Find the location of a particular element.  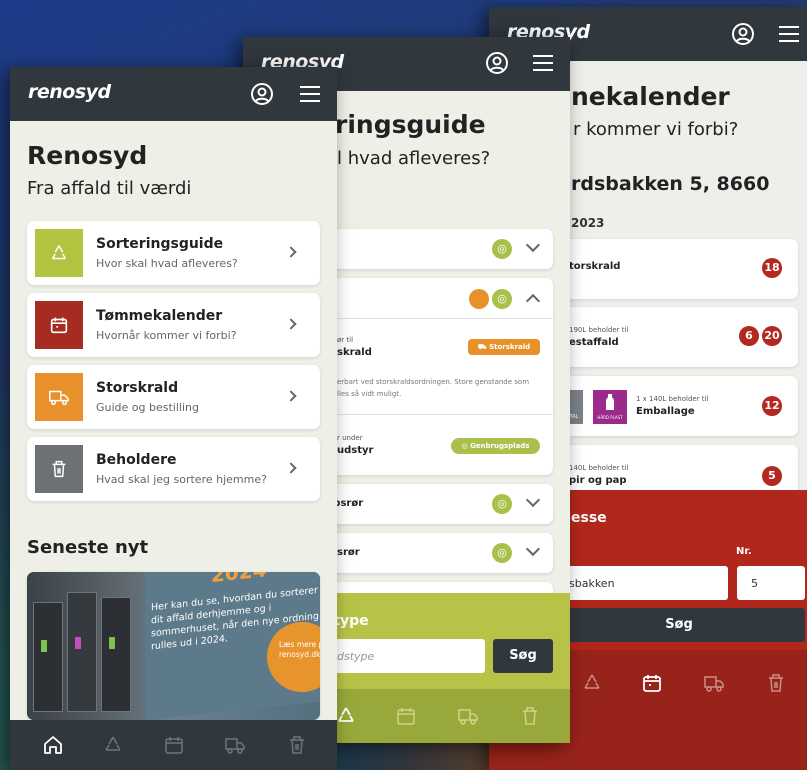

nr-label: Nr. is located at coordinates (744, 551).